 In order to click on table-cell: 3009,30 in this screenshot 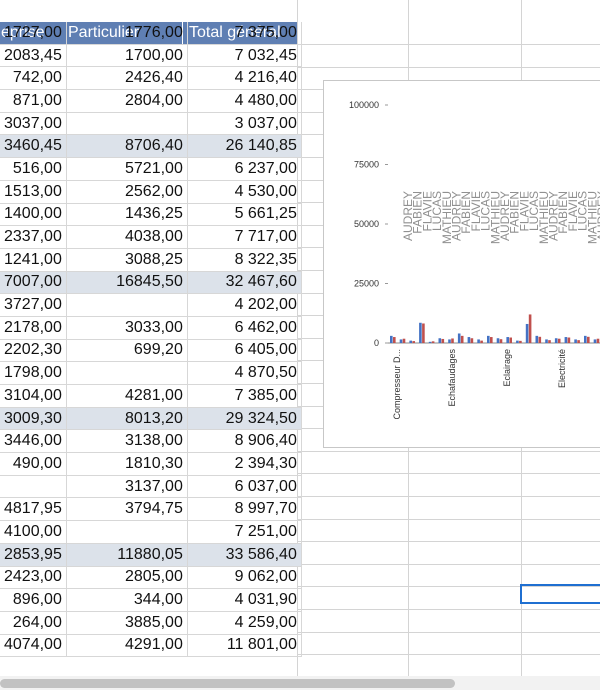, I will do `click(33, 419)`.